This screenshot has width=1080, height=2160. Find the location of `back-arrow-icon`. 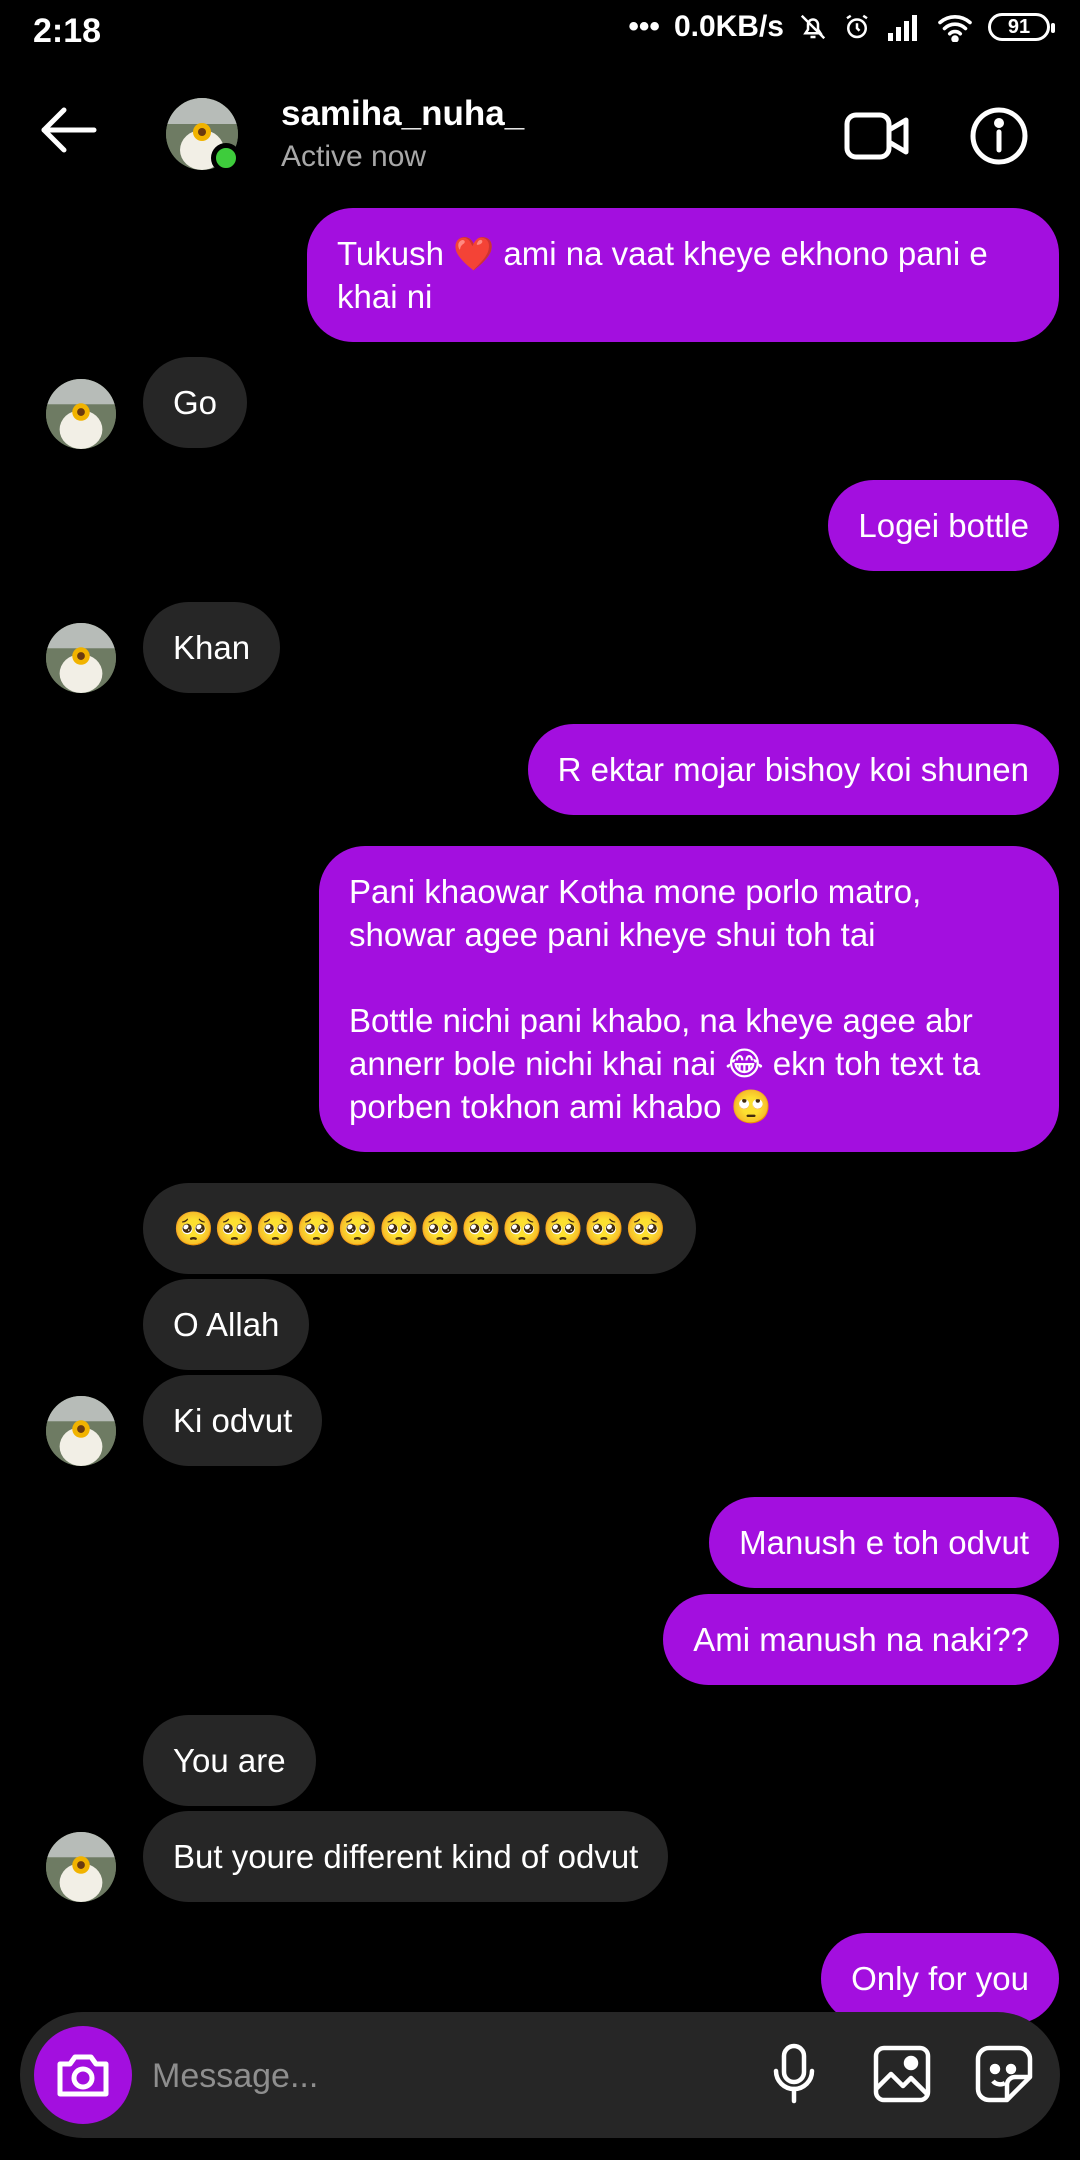

back-arrow-icon is located at coordinates (70, 130).